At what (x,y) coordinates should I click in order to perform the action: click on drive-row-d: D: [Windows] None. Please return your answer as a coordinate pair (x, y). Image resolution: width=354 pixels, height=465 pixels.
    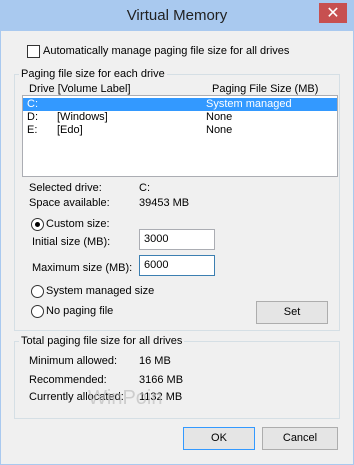
    Looking at the image, I should click on (180, 117).